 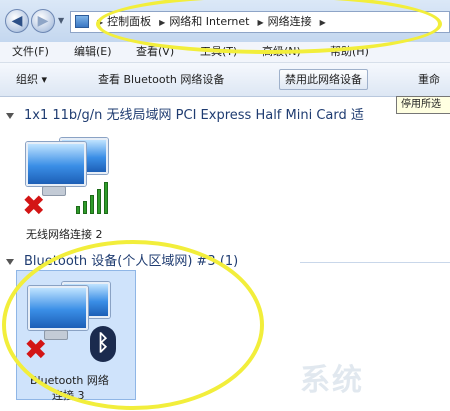 What do you see at coordinates (429, 79) in the screenshot?
I see `rename-button: 重命` at bounding box center [429, 79].